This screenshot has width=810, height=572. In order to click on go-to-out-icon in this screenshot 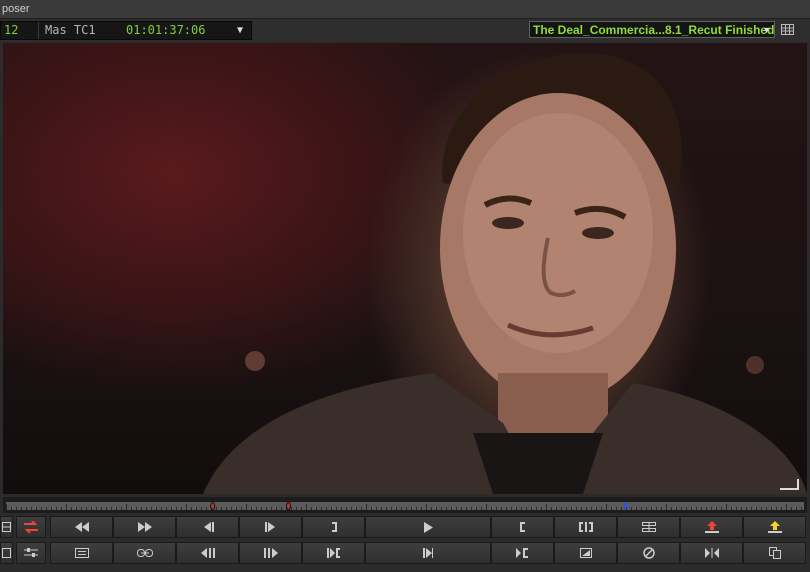, I will do `click(333, 553)`.